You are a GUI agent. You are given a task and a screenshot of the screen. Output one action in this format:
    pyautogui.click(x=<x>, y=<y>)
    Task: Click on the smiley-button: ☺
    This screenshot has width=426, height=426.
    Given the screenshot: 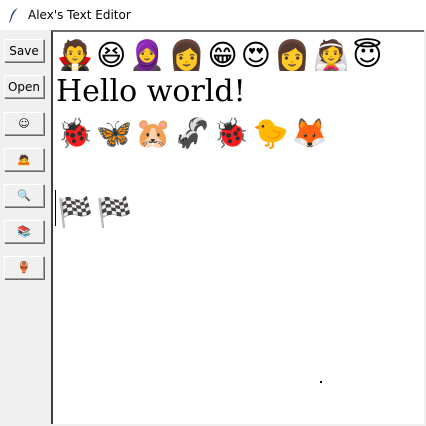 What is the action you would take?
    pyautogui.click(x=24, y=123)
    